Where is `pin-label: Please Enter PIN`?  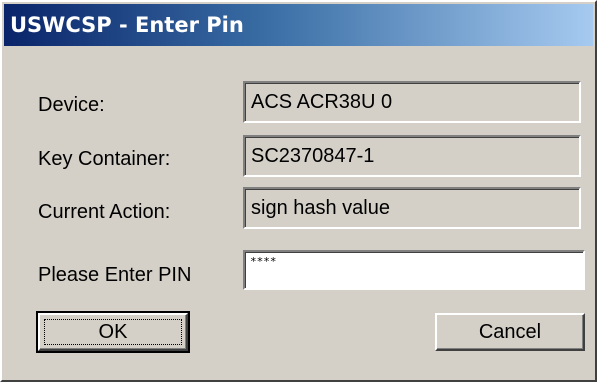
pin-label: Please Enter PIN is located at coordinates (115, 275).